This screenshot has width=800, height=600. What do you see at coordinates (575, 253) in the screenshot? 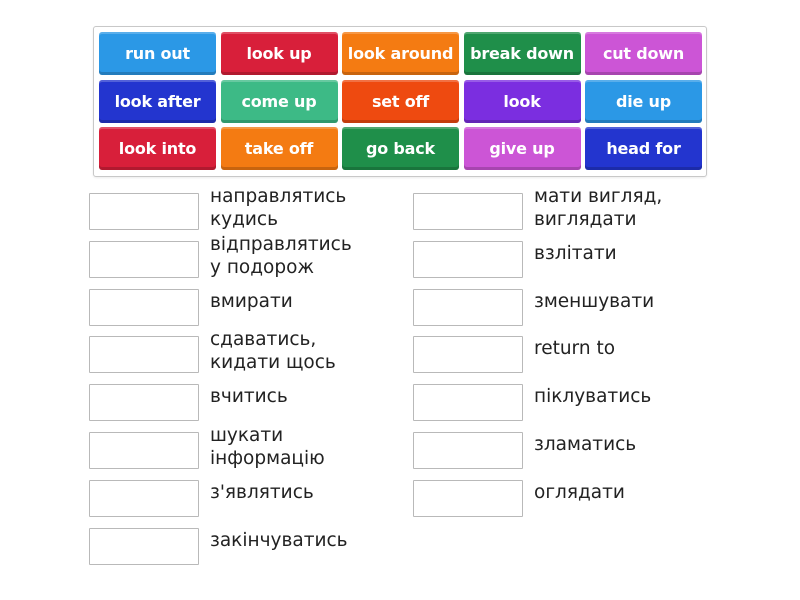
I see `definition-label: взлітати` at bounding box center [575, 253].